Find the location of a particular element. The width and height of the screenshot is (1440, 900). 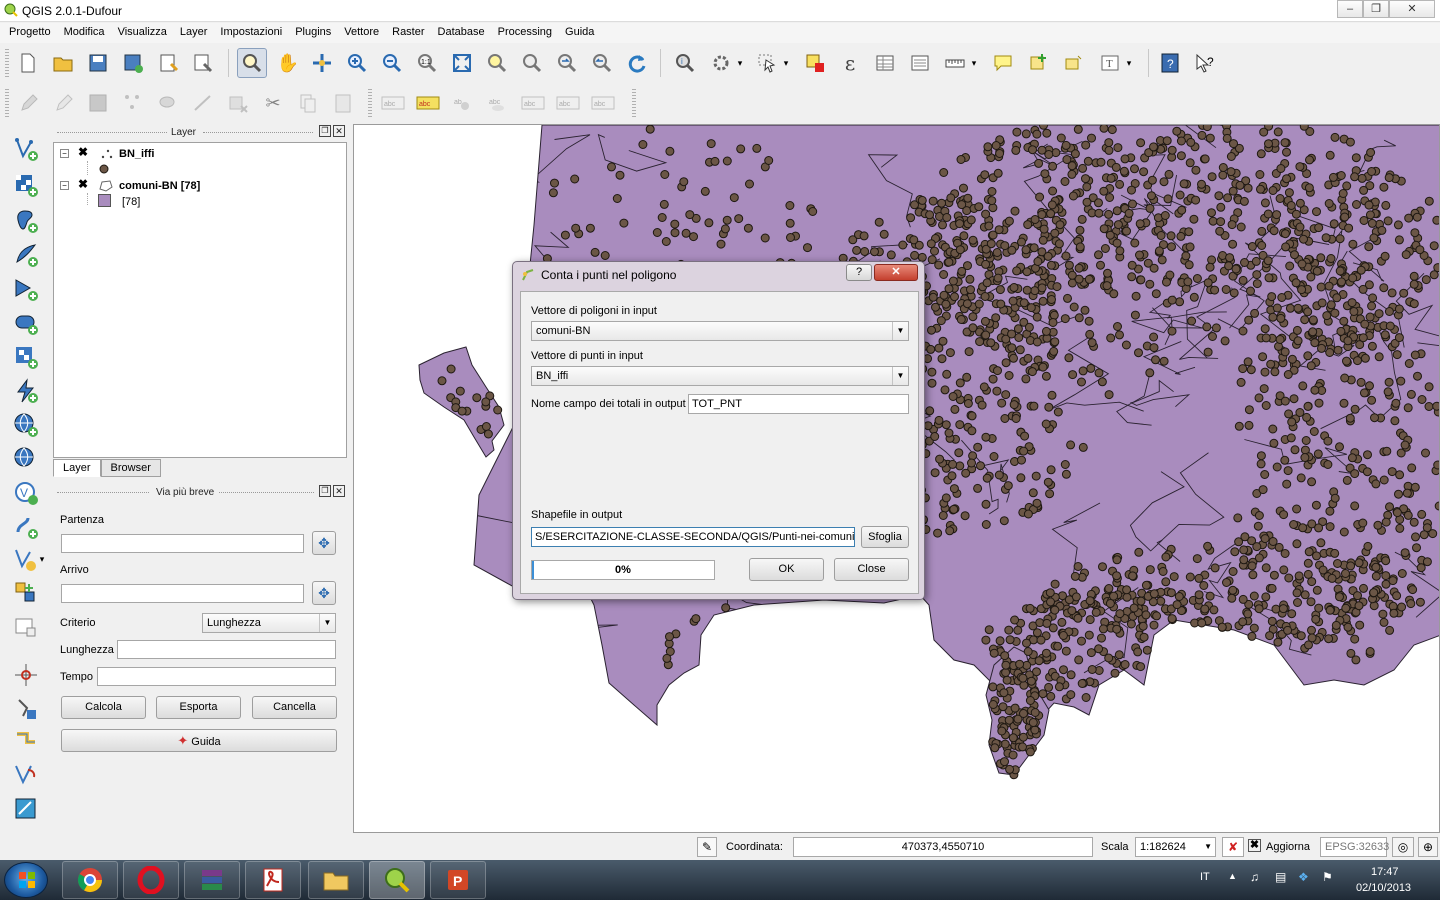

rotate-label-icon: abc is located at coordinates (568, 103).